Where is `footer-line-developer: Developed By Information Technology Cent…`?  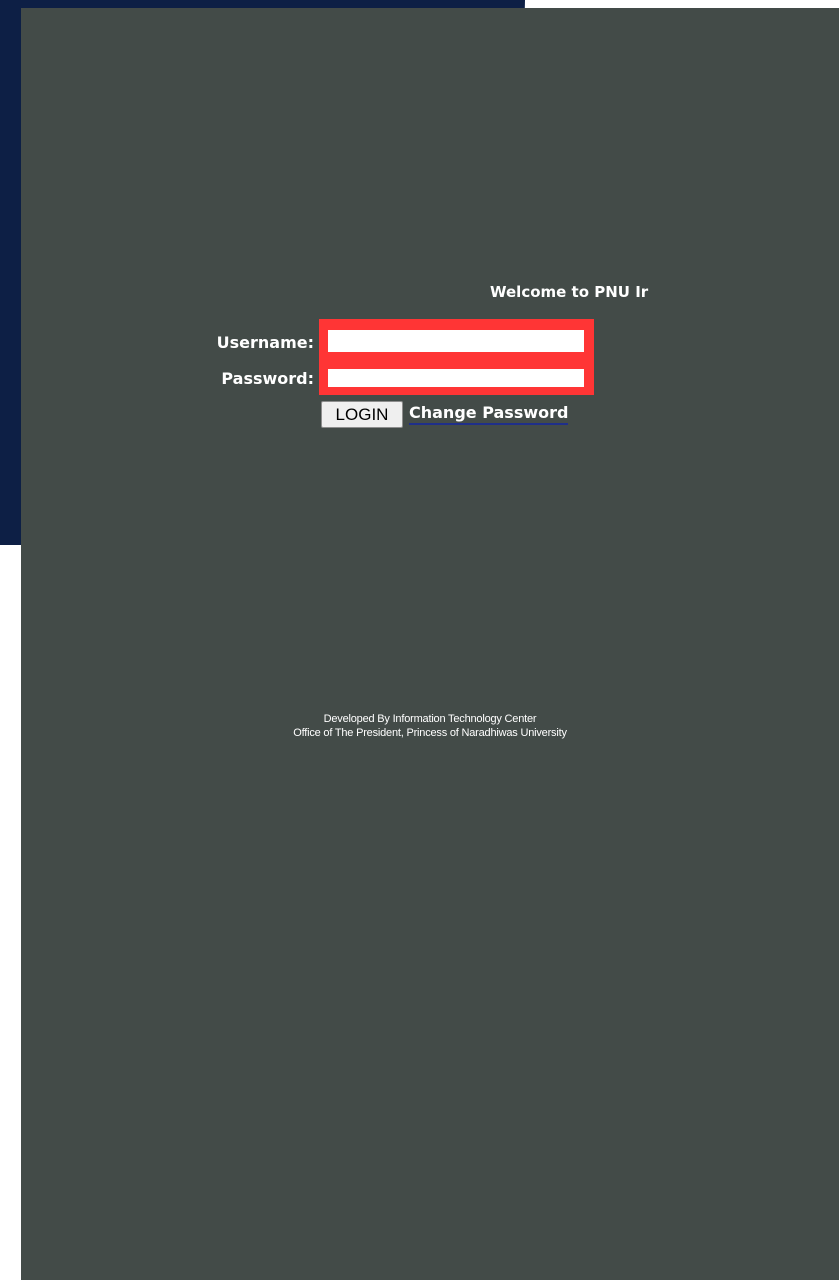 footer-line-developer: Developed By Information Technology Cent… is located at coordinates (430, 719).